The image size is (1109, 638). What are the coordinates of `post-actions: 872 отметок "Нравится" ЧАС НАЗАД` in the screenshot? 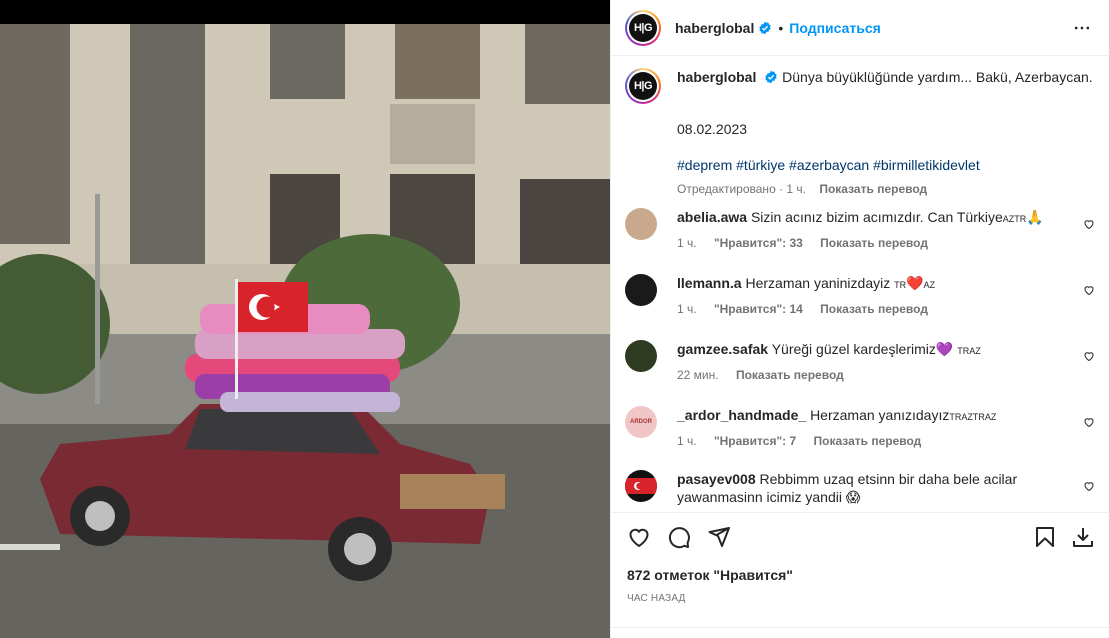 It's located at (860, 575).